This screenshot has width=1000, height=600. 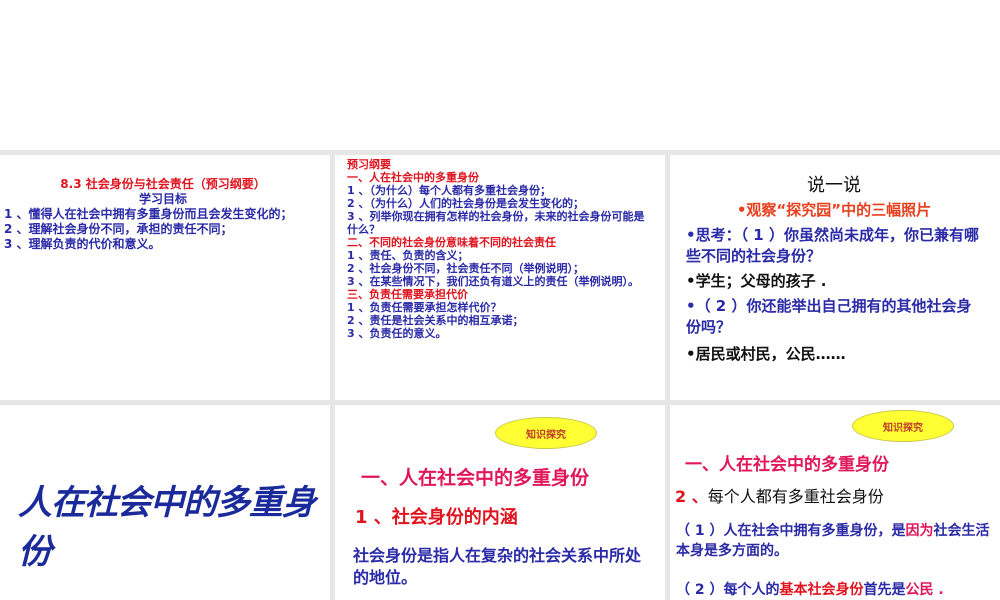 I want to click on slide-subtitle: 学习目标, so click(x=162, y=199).